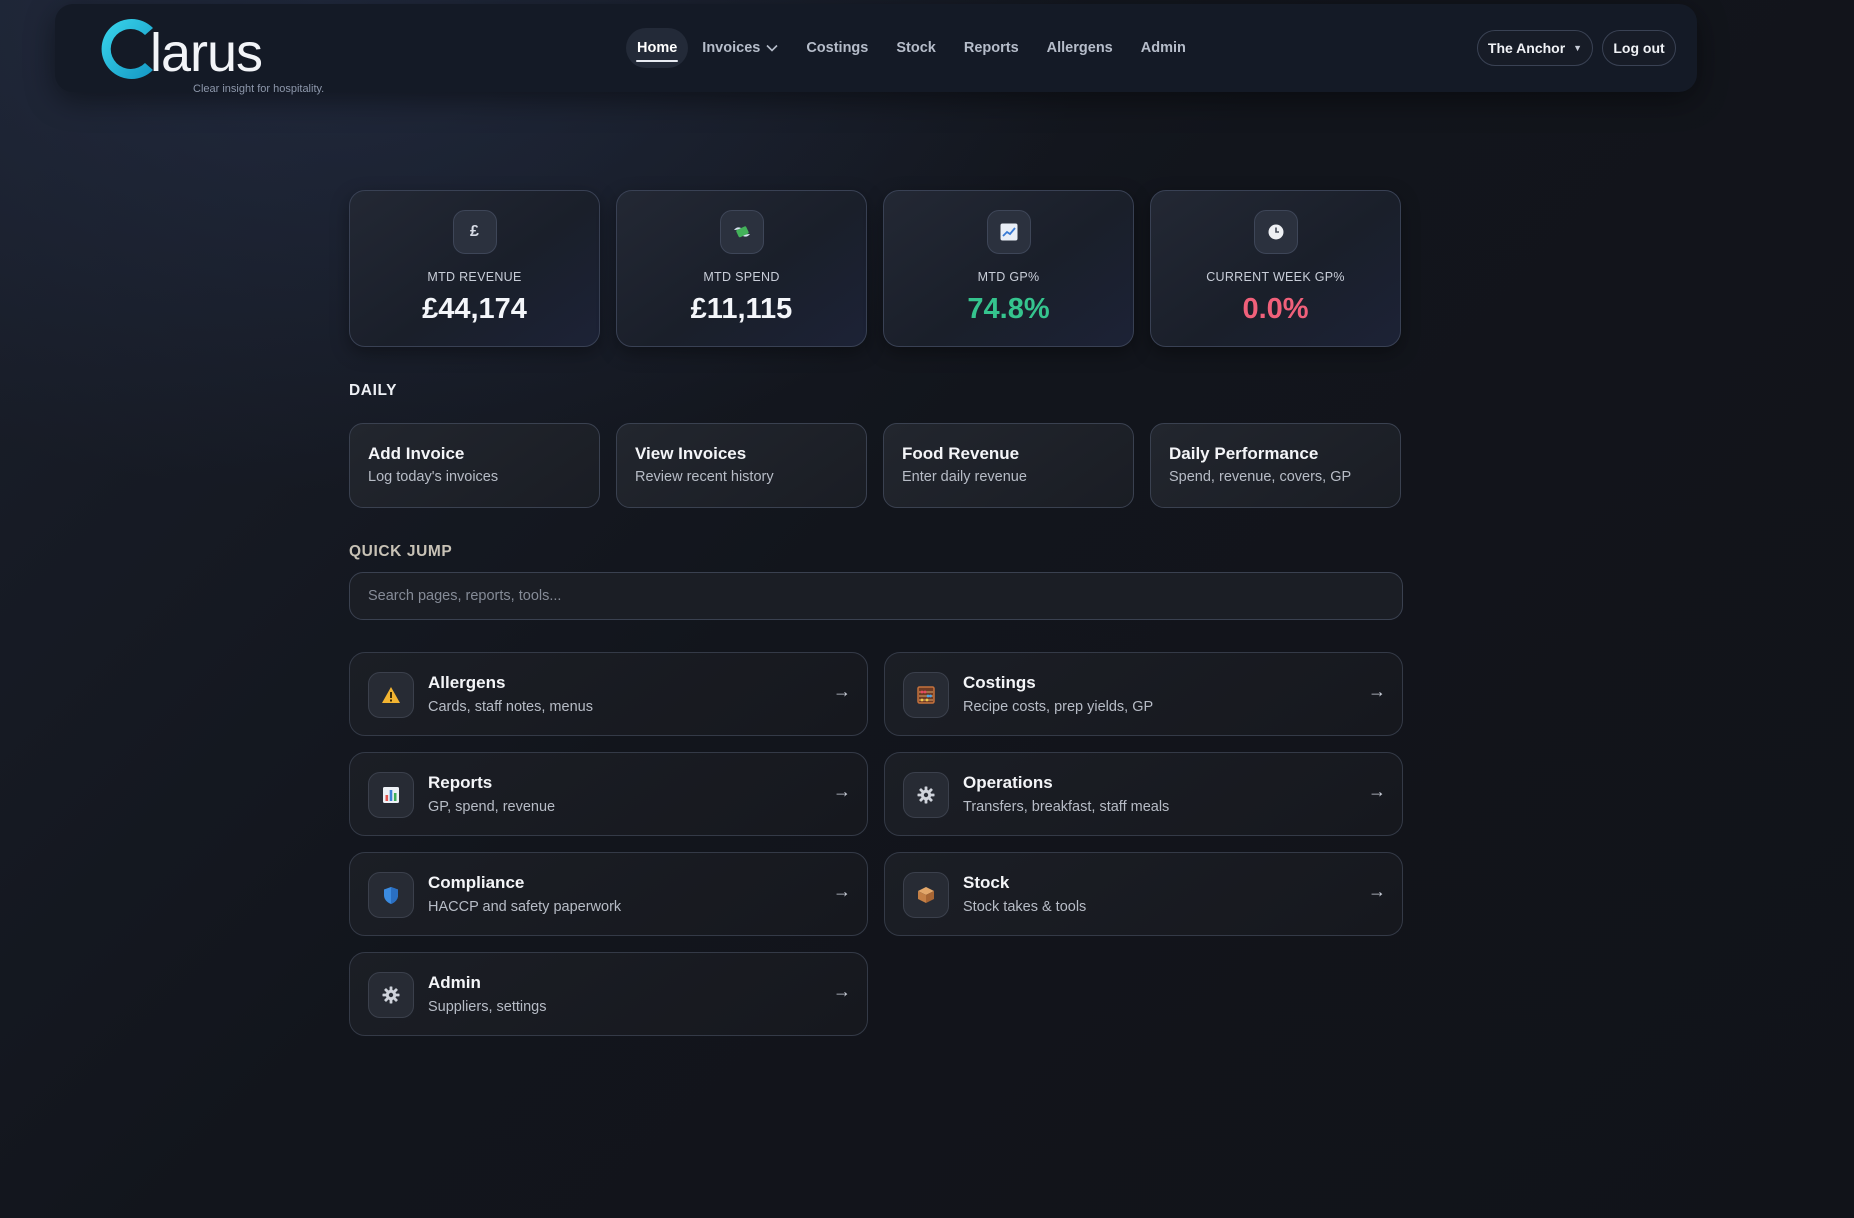 The width and height of the screenshot is (1854, 1218). What do you see at coordinates (460, 782) in the screenshot?
I see `card-title: Reports` at bounding box center [460, 782].